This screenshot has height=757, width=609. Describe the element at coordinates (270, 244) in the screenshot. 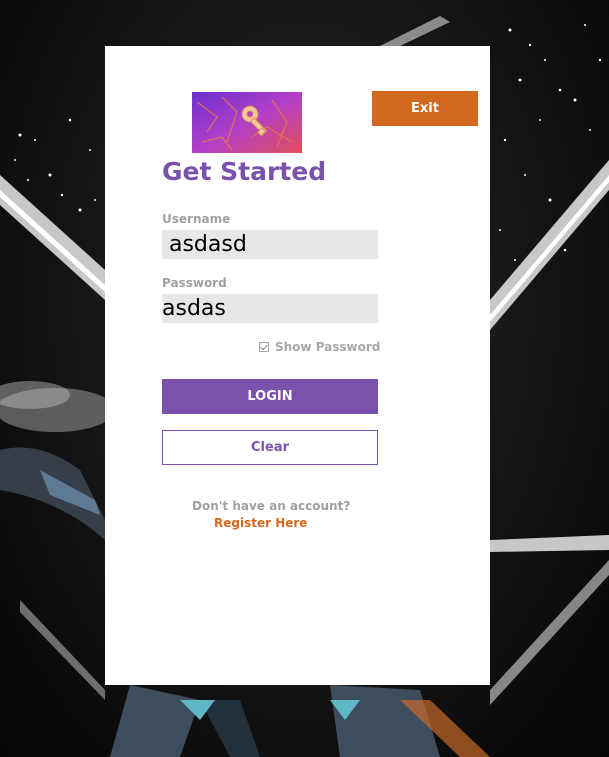

I see `username-field` at that location.